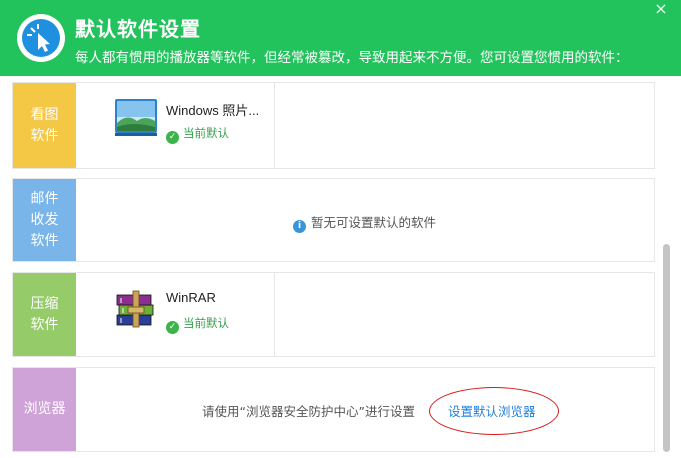 The width and height of the screenshot is (681, 458). I want to click on browser-instructions: 请使用“浏览器安全防护中心”进行设置, so click(308, 411).